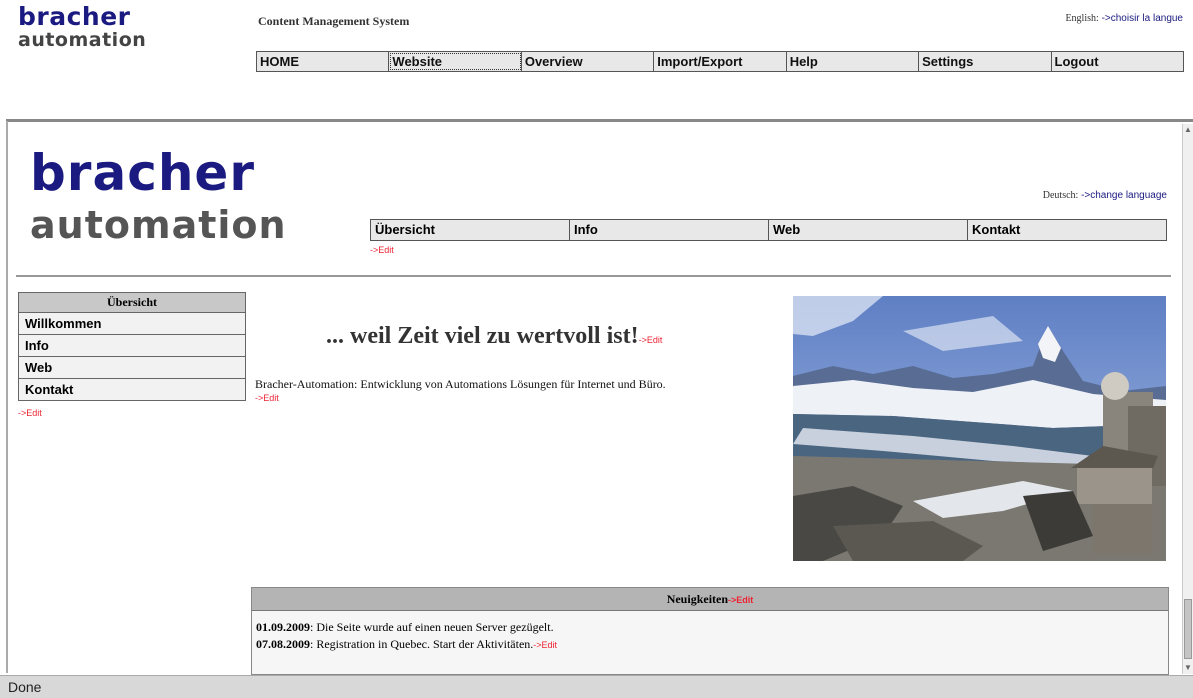 The width and height of the screenshot is (1193, 698). Describe the element at coordinates (1124, 195) in the screenshot. I see `site-language-link: ->change language` at that location.